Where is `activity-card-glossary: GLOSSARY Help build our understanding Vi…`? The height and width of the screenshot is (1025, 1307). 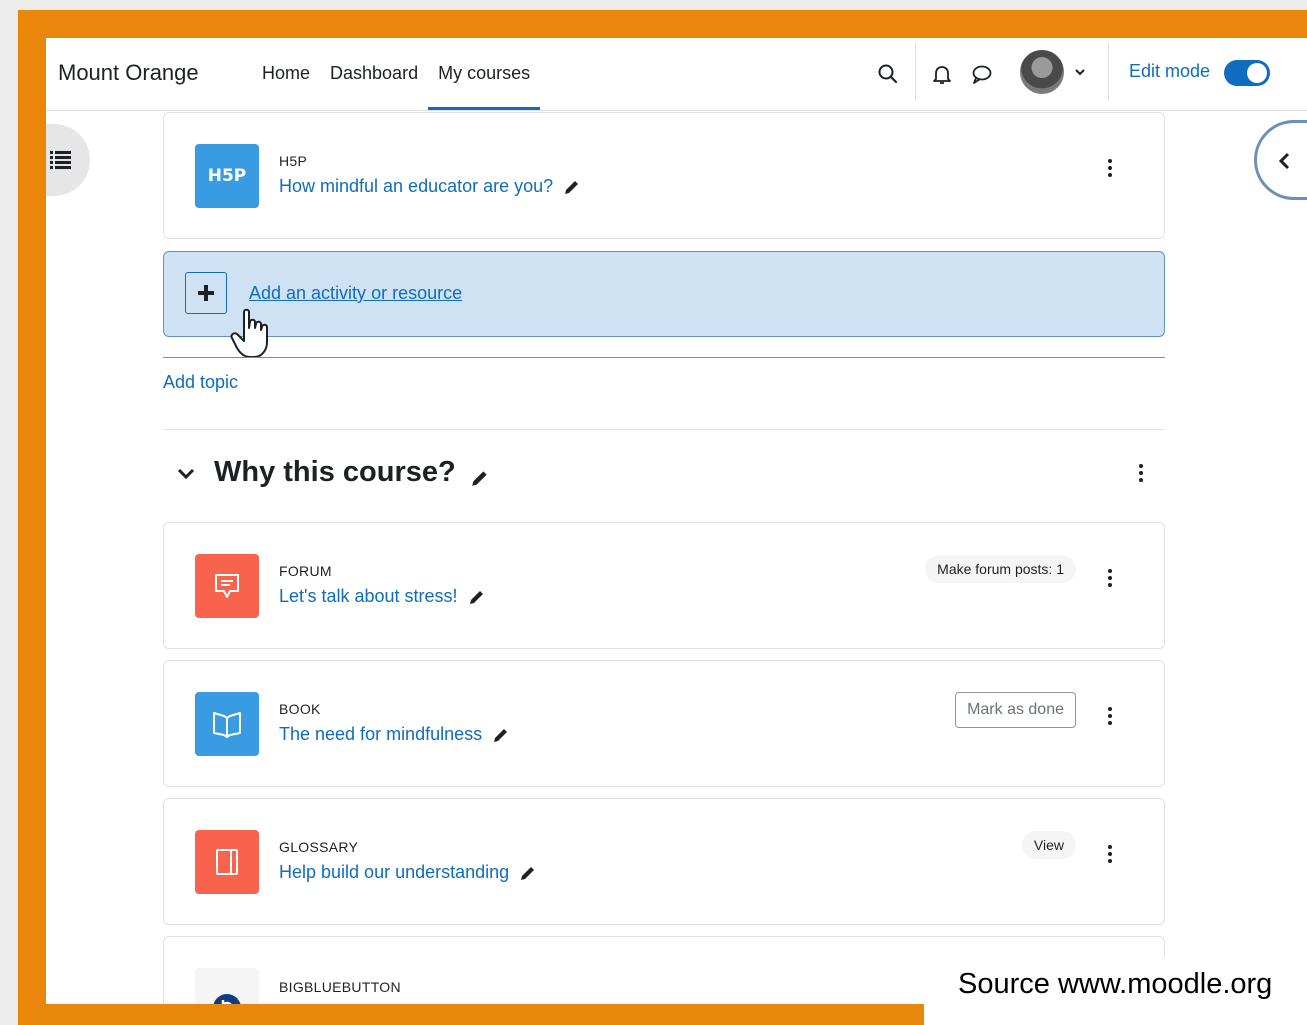 activity-card-glossary: GLOSSARY Help build our understanding Vi… is located at coordinates (664, 861).